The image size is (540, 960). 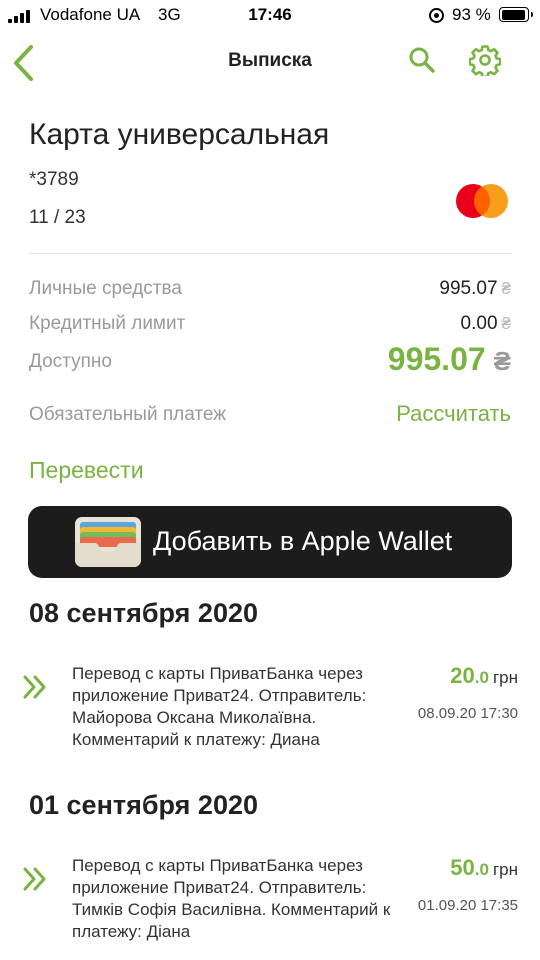 What do you see at coordinates (484, 675) in the screenshot?
I see `transaction-amount: 20.0 грн` at bounding box center [484, 675].